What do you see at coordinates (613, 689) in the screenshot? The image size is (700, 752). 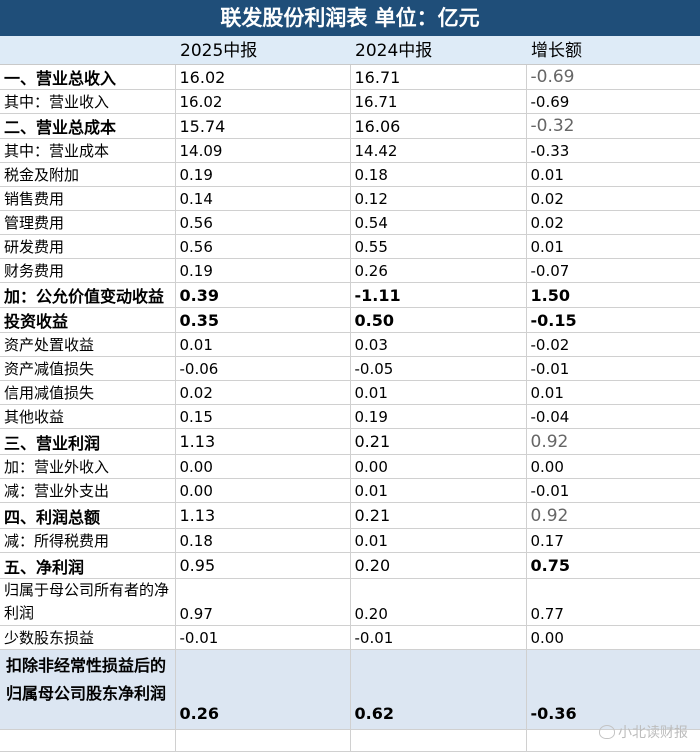 I see `value-growth: -0.36` at bounding box center [613, 689].